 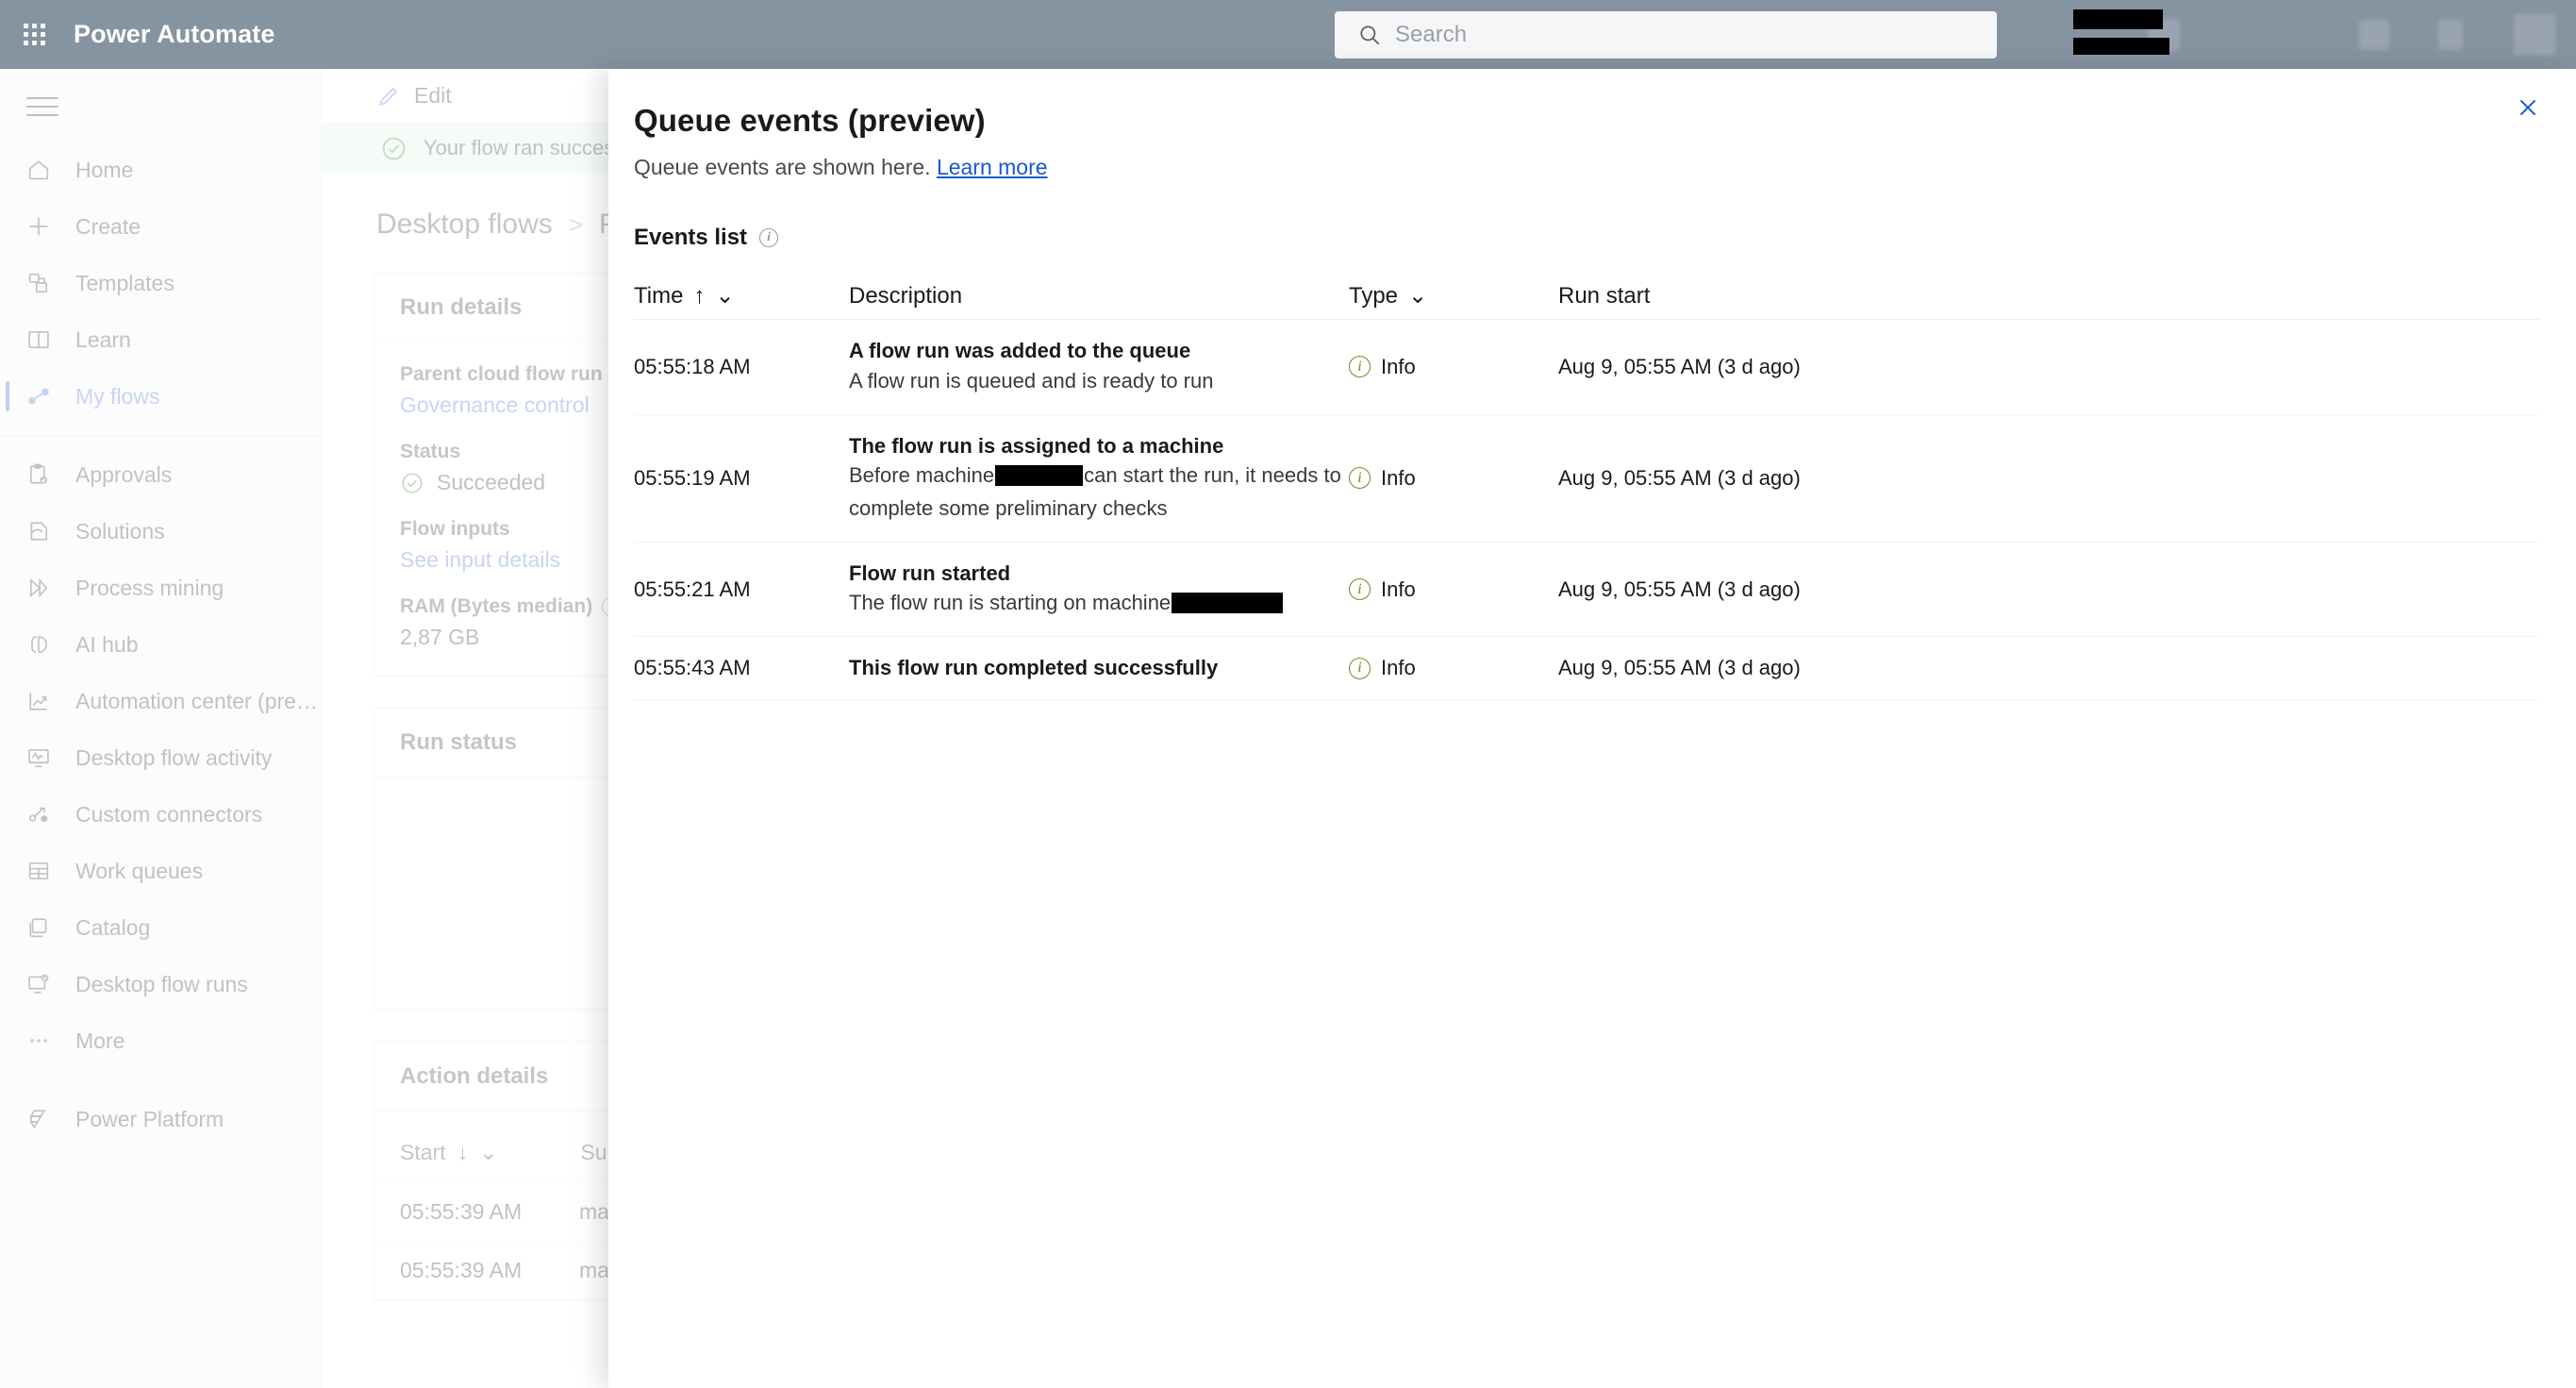 I want to click on event-time: 05:55:43 AM, so click(x=693, y=668).